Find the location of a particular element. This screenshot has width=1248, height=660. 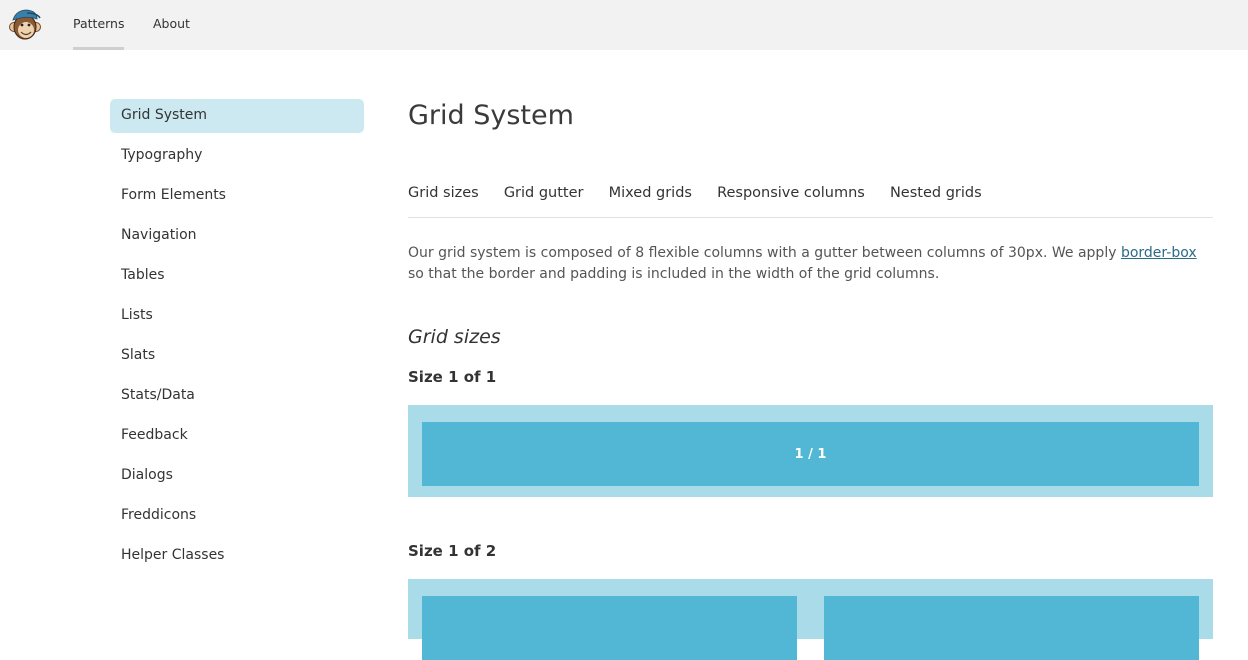

monkey-logo-icon is located at coordinates (25, 25).